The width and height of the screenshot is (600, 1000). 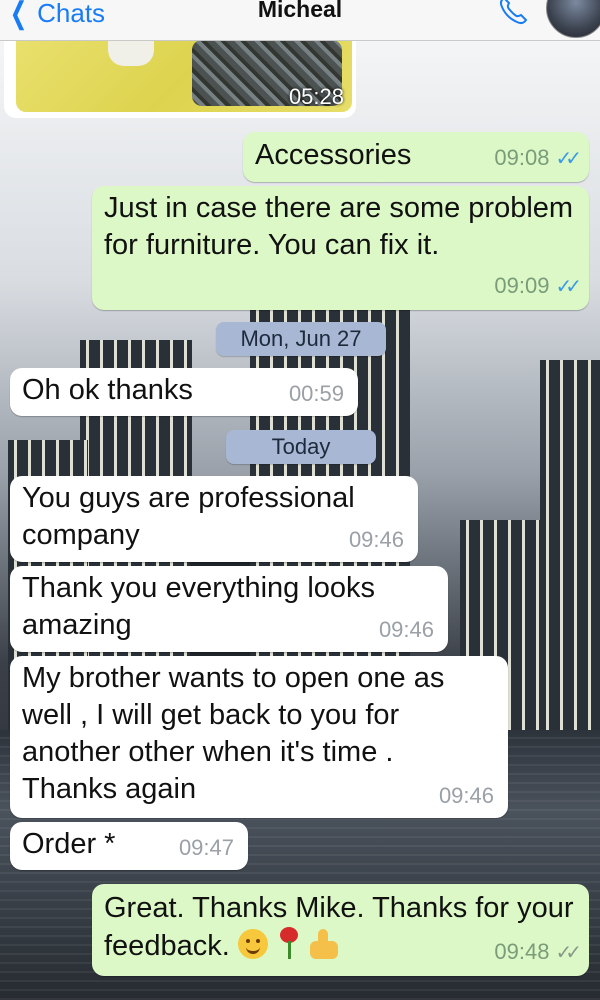 What do you see at coordinates (129, 846) in the screenshot?
I see `incoming-message: Order * 09:47` at bounding box center [129, 846].